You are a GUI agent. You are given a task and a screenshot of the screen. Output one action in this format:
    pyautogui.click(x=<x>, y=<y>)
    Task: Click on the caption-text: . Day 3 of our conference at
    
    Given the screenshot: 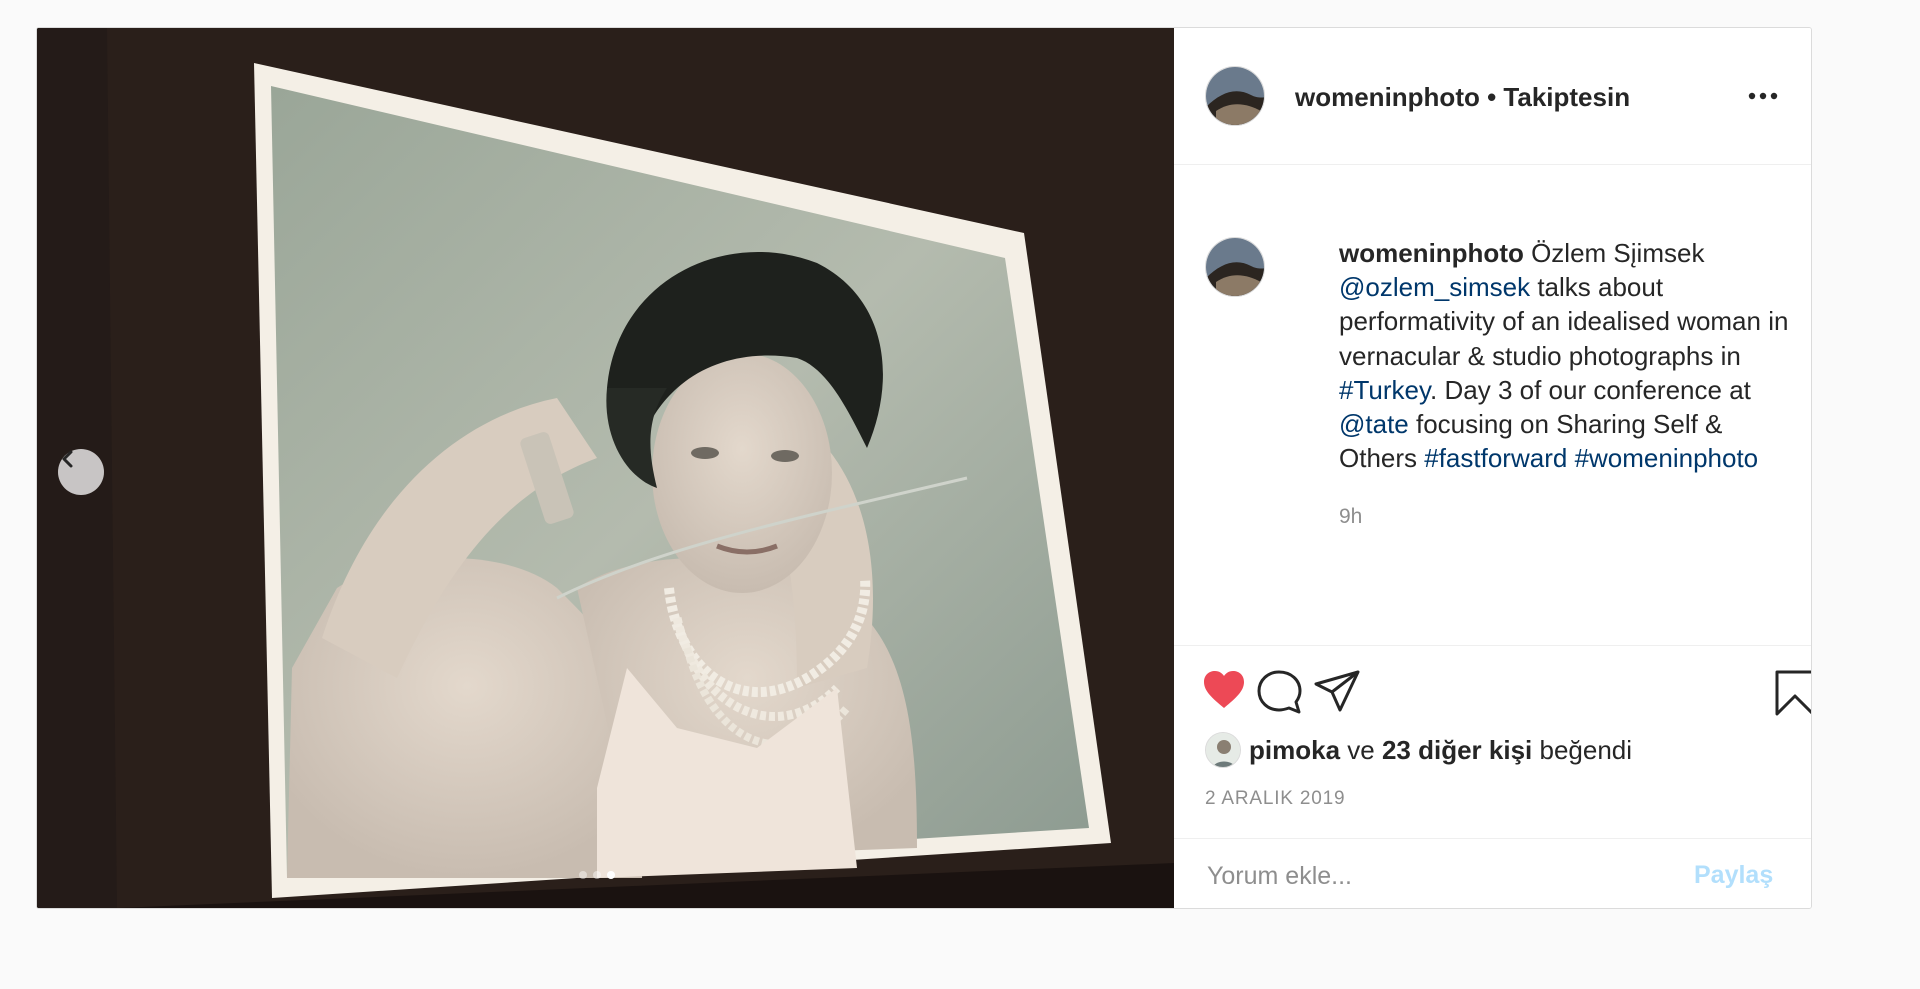 What is the action you would take?
    pyautogui.click(x=1590, y=389)
    